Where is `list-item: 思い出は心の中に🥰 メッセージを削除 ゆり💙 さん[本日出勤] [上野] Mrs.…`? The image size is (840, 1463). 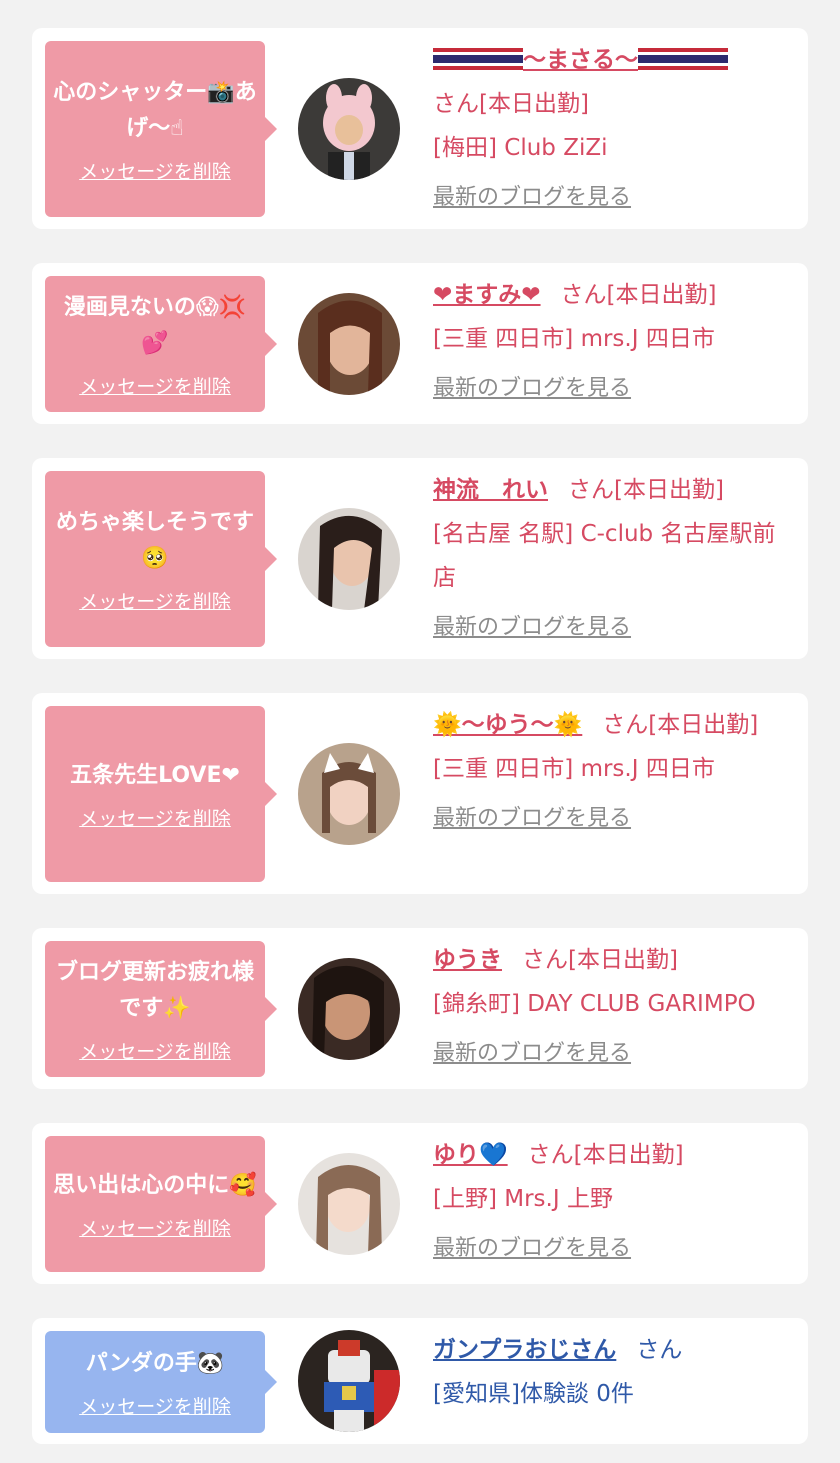 list-item: 思い出は心の中に🥰 メッセージを削除 ゆり💙 さん[本日出勤] [上野] Mrs.… is located at coordinates (420, 1203).